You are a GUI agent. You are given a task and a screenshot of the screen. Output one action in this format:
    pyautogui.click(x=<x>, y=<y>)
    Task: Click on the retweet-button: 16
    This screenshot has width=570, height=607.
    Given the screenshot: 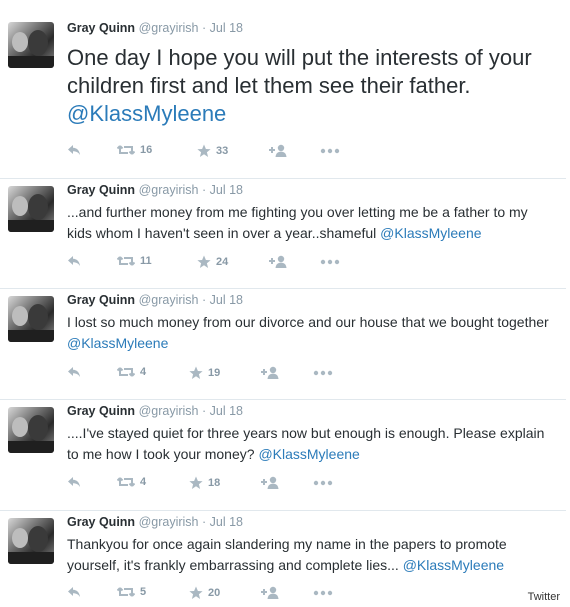 What is the action you would take?
    pyautogui.click(x=134, y=150)
    